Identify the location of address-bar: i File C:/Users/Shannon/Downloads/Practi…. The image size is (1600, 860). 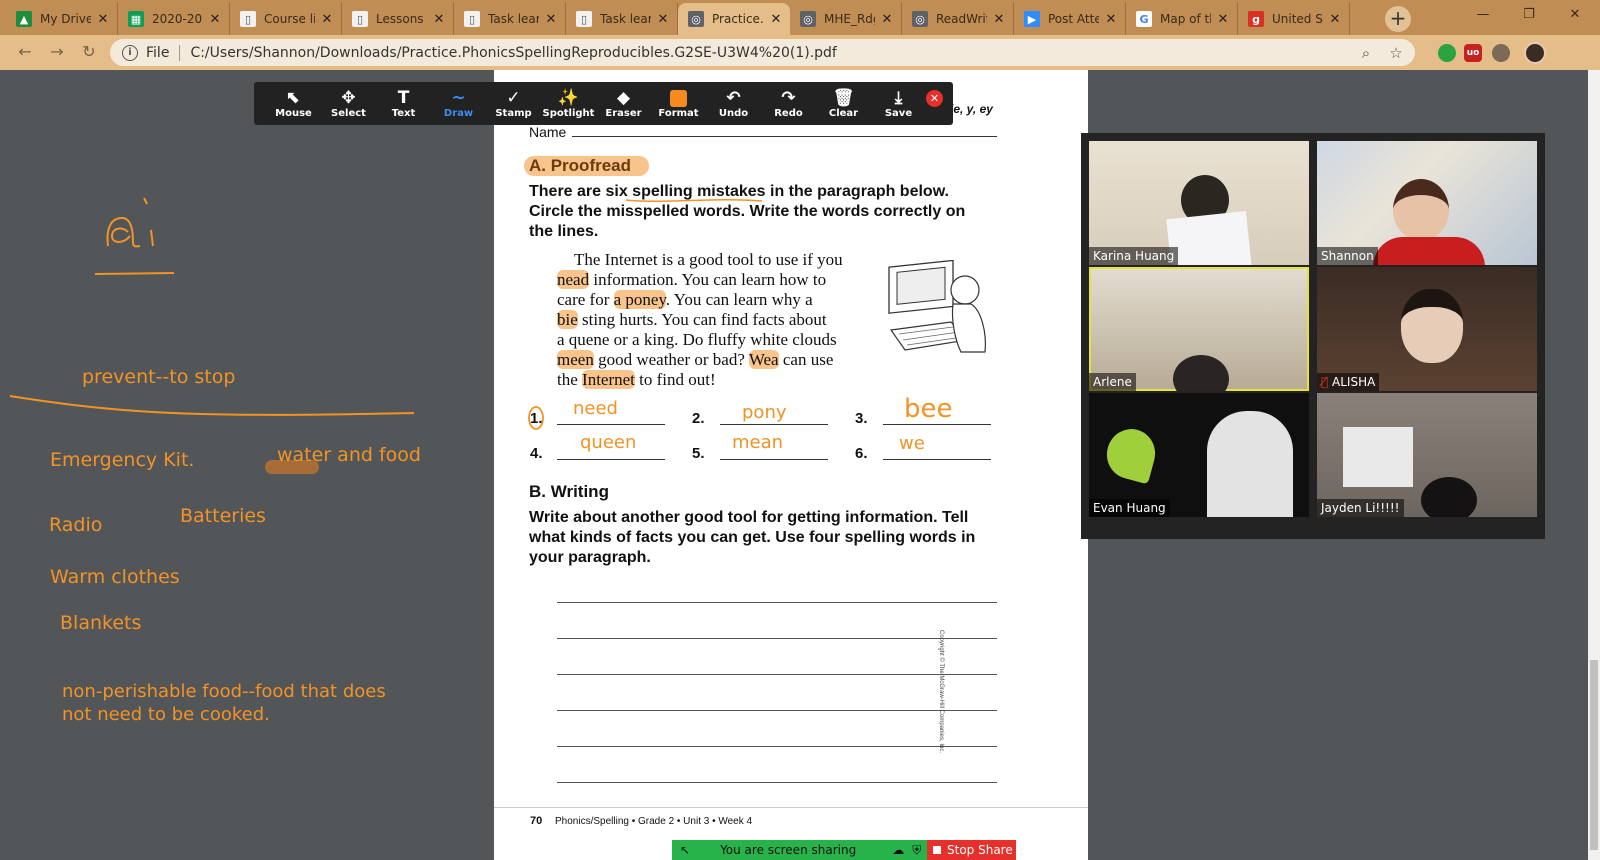
(762, 52).